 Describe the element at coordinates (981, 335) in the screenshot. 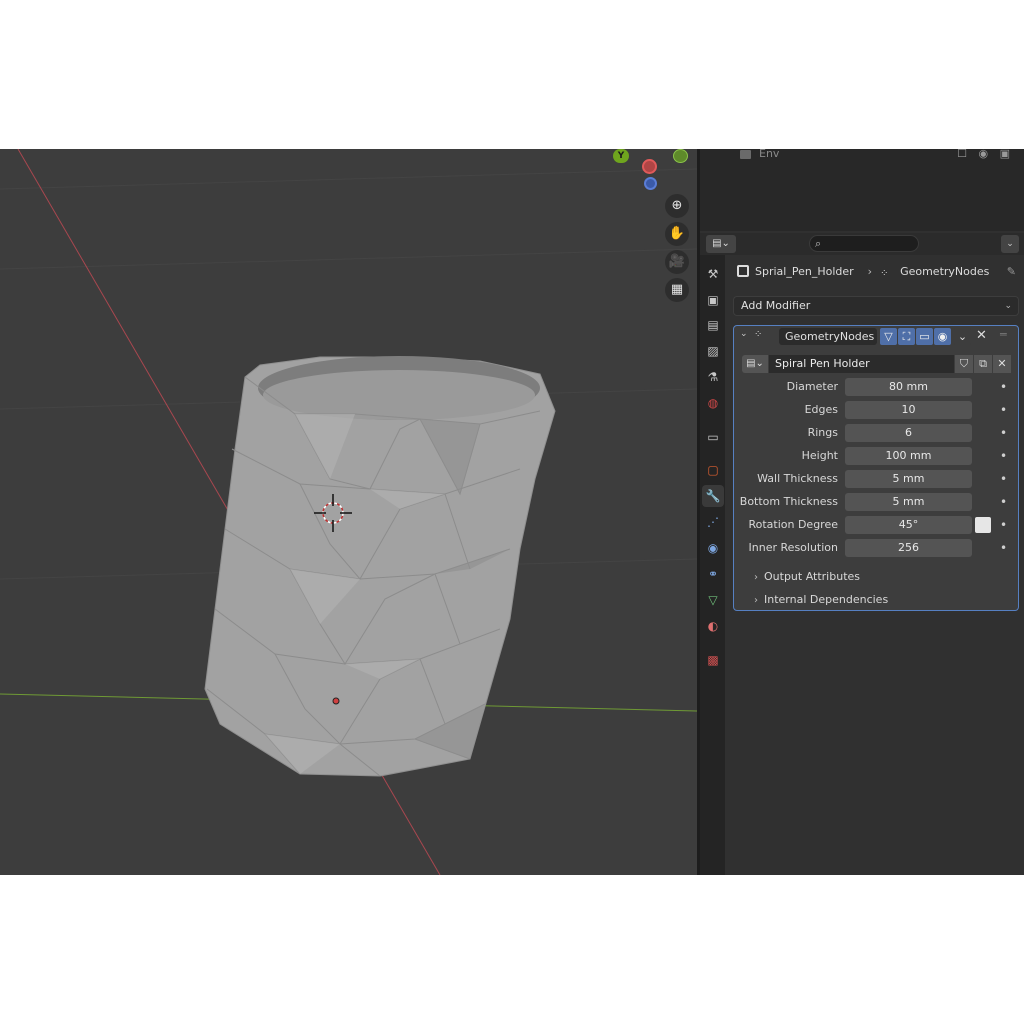

I see `close-icon: ✕` at that location.